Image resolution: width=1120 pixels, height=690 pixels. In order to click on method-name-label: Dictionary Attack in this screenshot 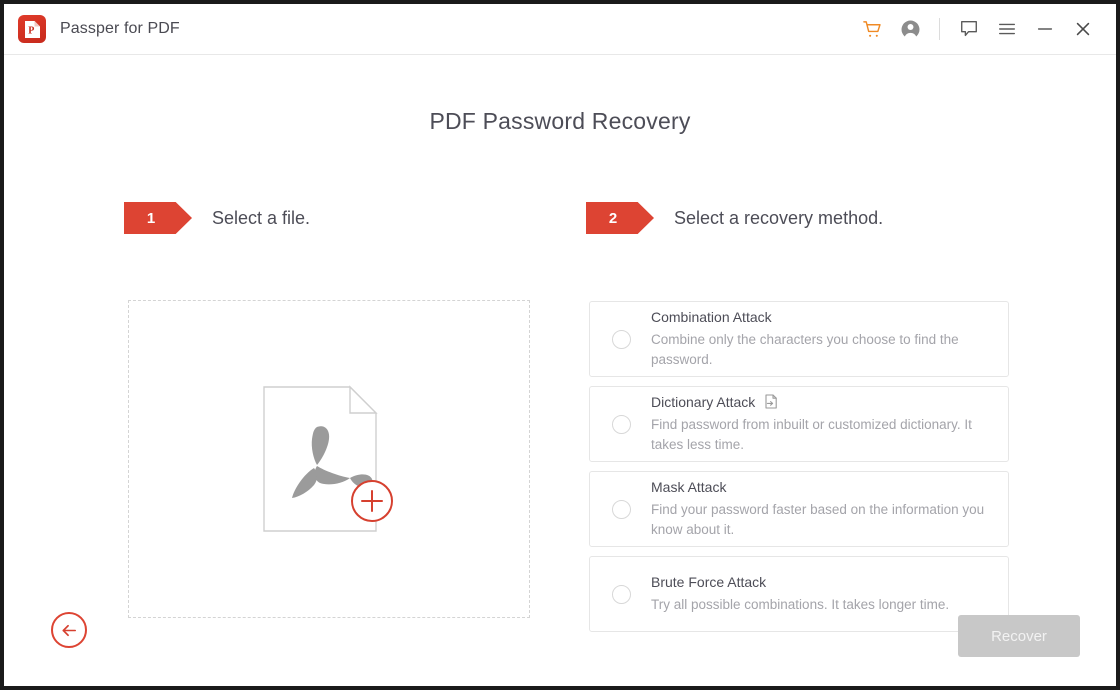, I will do `click(703, 401)`.